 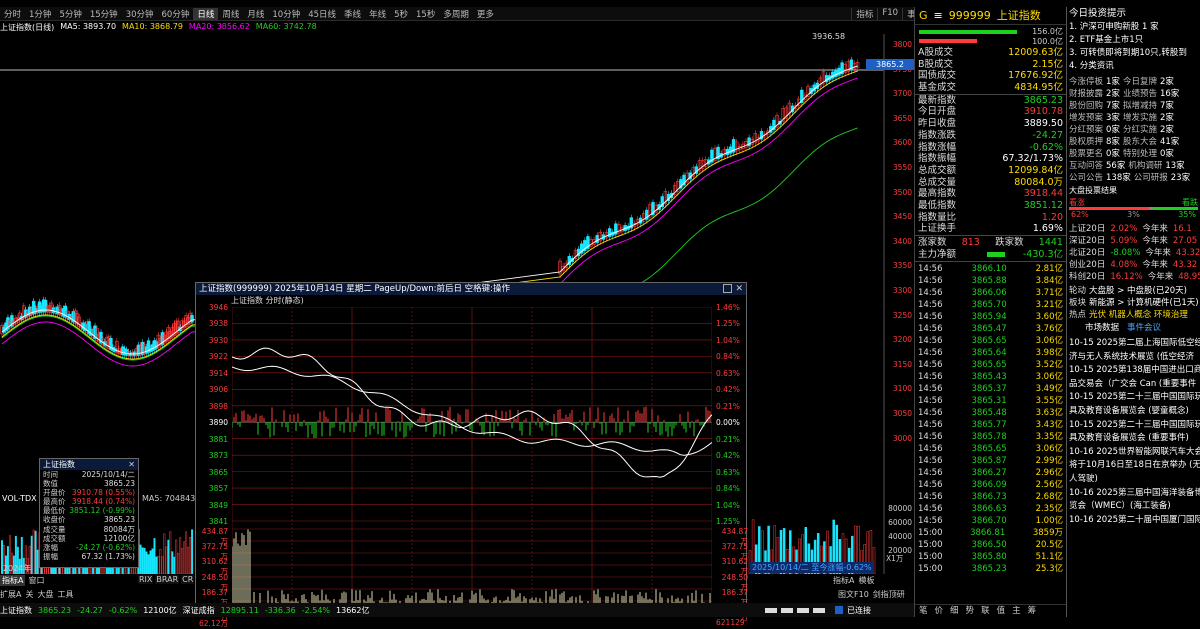 What do you see at coordinates (727, 288) in the screenshot?
I see `maximize-icon` at bounding box center [727, 288].